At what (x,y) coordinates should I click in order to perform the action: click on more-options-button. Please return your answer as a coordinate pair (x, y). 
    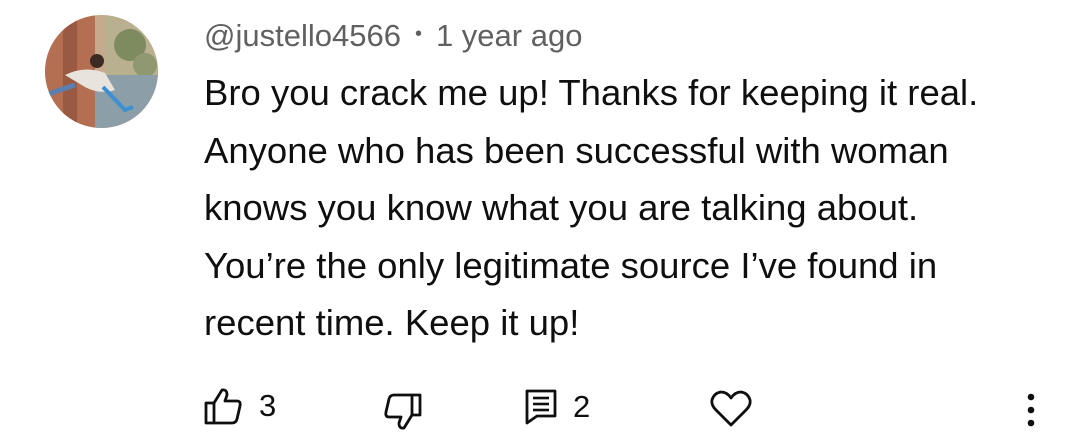
    Looking at the image, I should click on (1031, 410).